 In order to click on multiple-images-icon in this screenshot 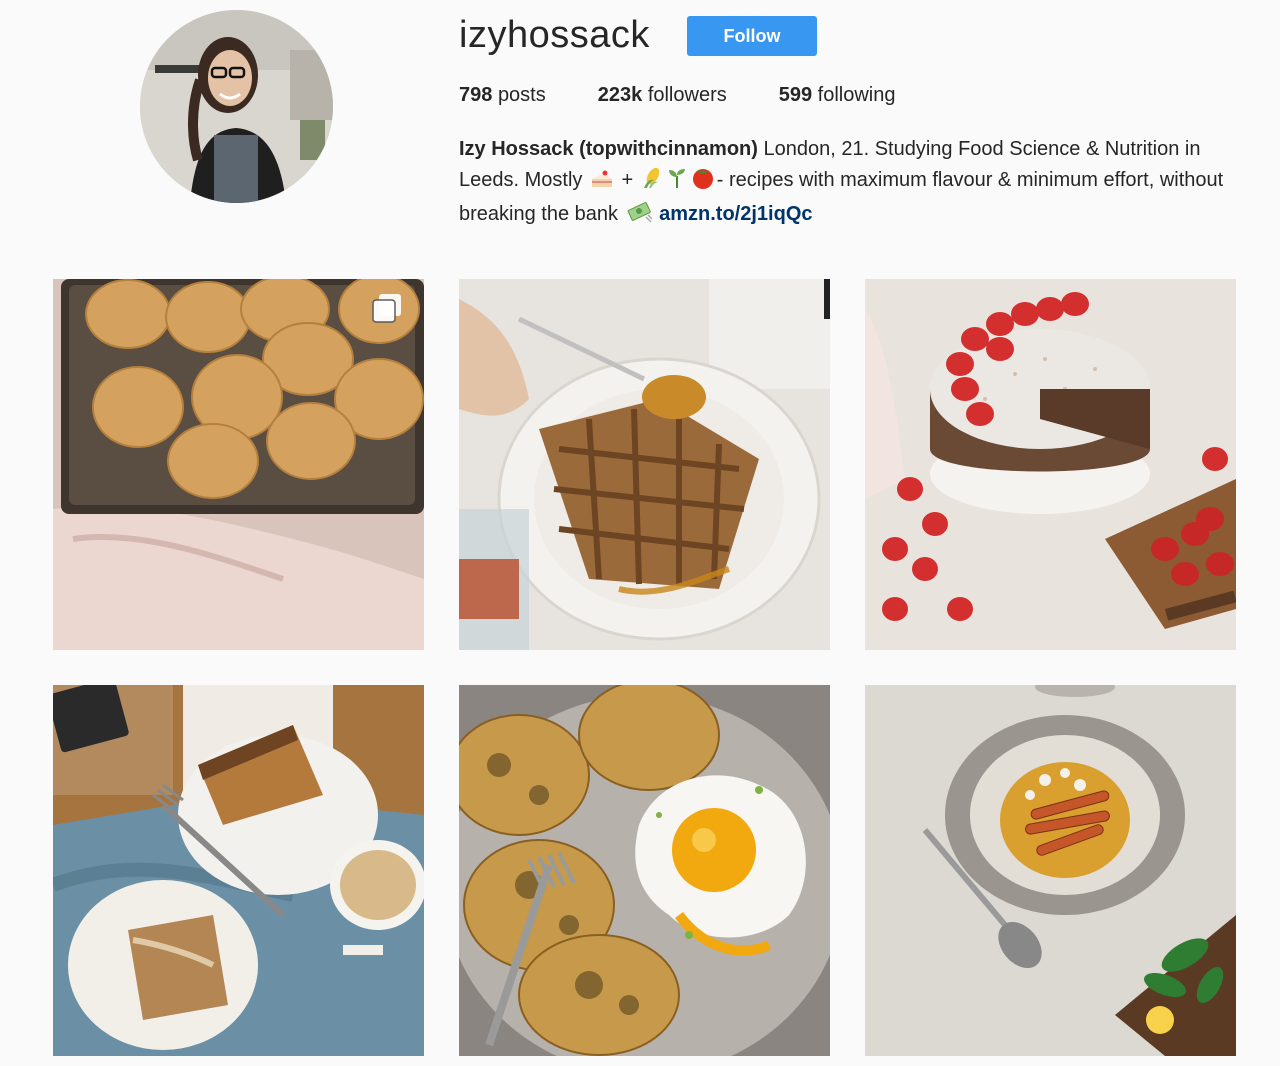, I will do `click(386, 308)`.